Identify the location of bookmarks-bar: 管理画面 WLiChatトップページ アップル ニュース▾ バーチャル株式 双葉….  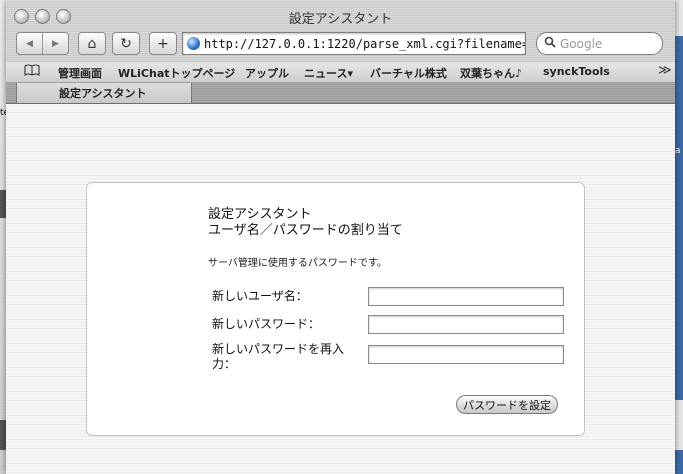
(340, 72).